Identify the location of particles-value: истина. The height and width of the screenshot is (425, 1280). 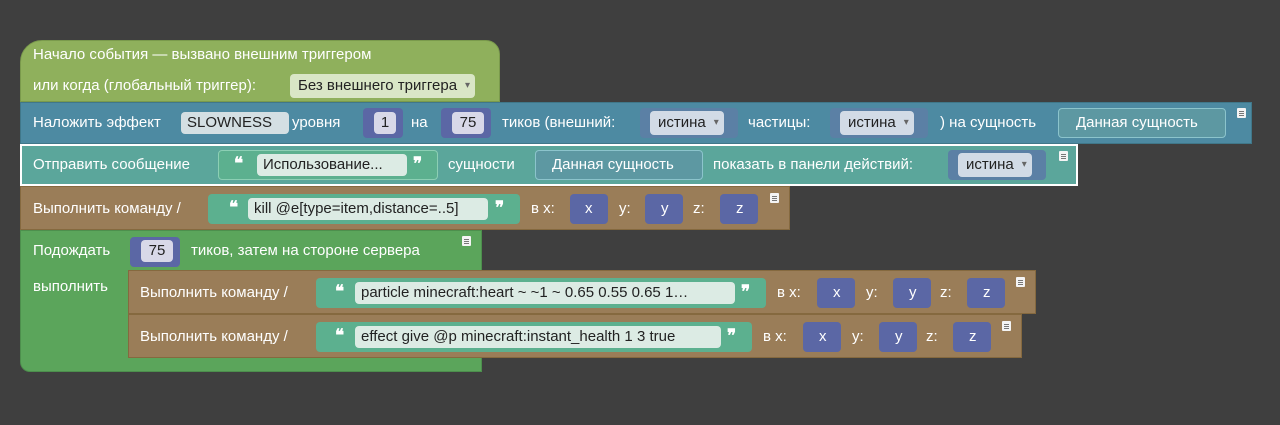
(872, 122).